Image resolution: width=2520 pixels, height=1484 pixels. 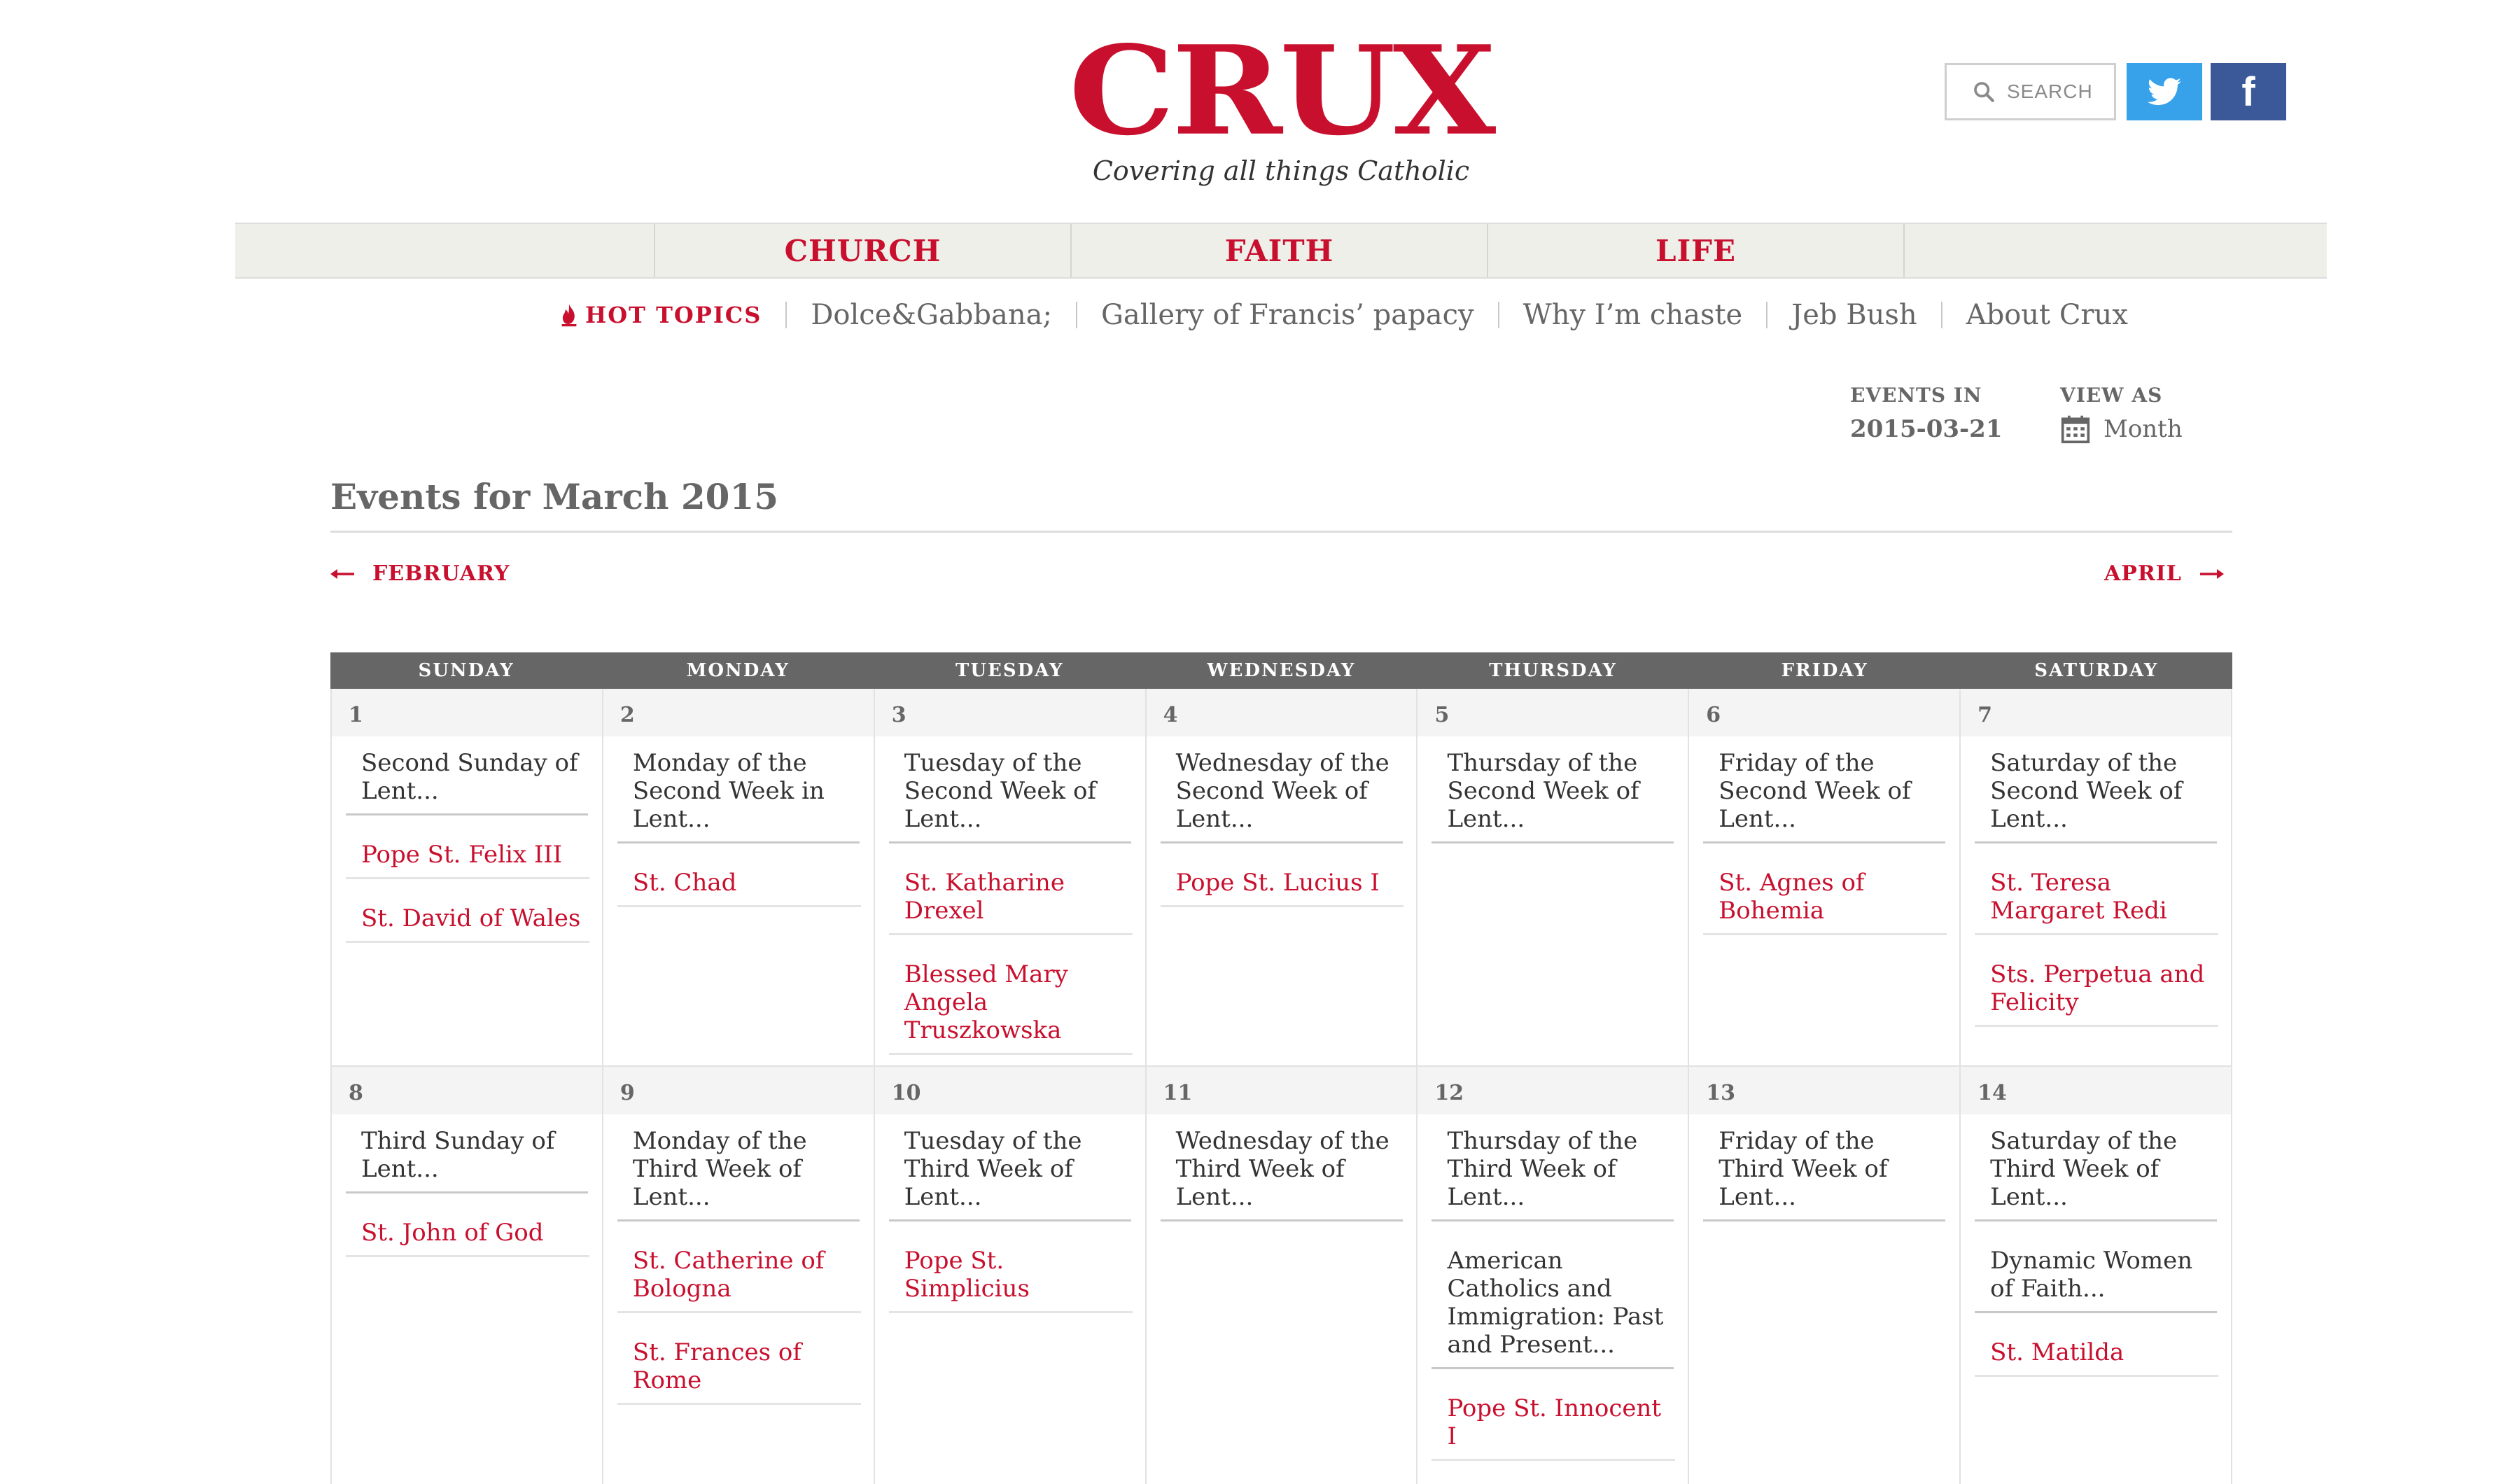 What do you see at coordinates (466, 670) in the screenshot?
I see `day-name: SUNDAY` at bounding box center [466, 670].